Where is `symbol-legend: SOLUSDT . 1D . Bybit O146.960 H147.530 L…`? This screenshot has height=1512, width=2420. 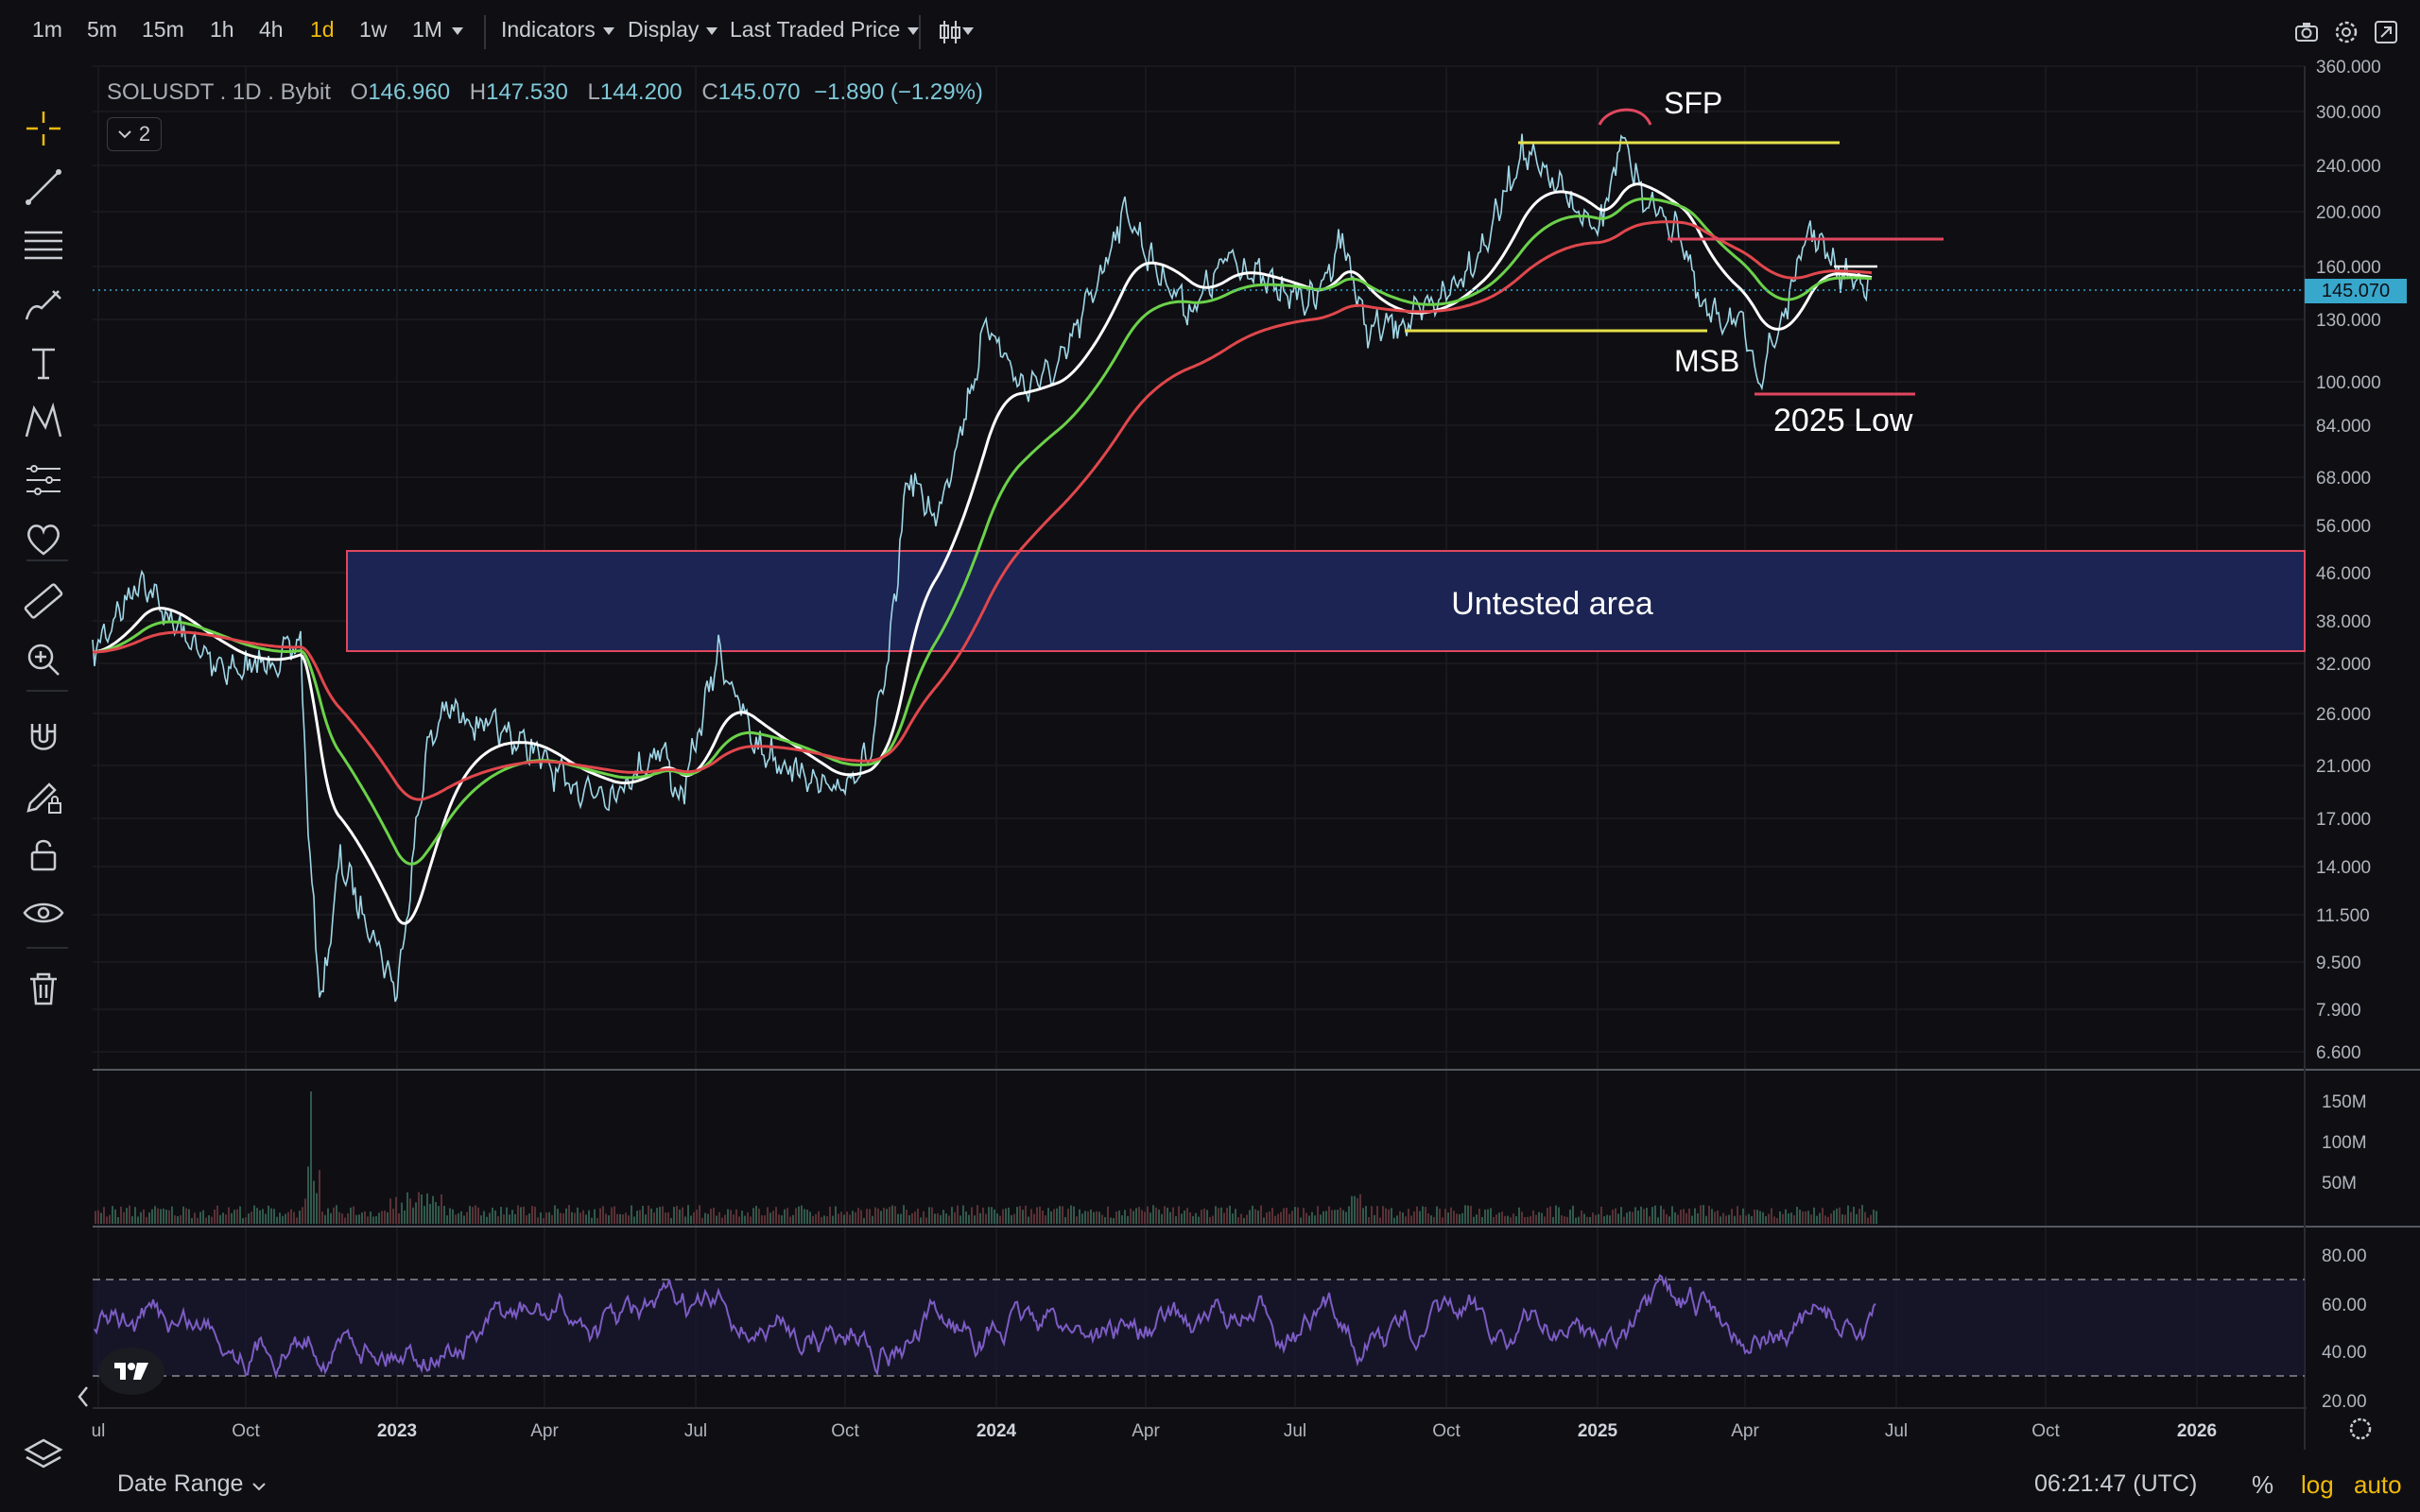
symbol-legend: SOLUSDT . 1D . Bybit O146.960 H147.530 L… is located at coordinates (545, 92).